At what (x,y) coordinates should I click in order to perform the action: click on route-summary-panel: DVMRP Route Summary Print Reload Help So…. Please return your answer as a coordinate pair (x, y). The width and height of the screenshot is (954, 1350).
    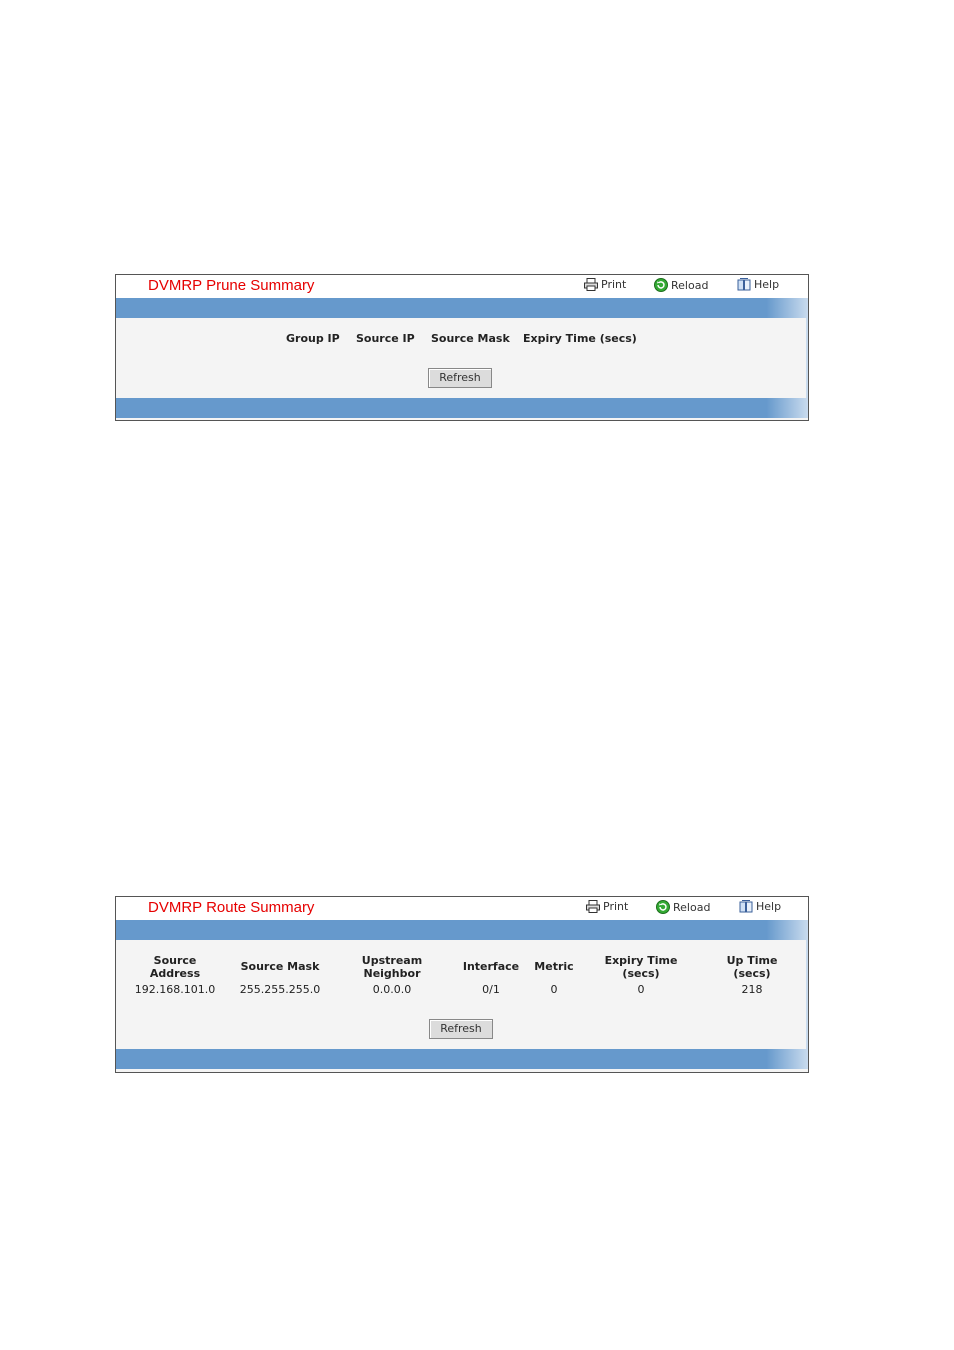
    Looking at the image, I should click on (462, 984).